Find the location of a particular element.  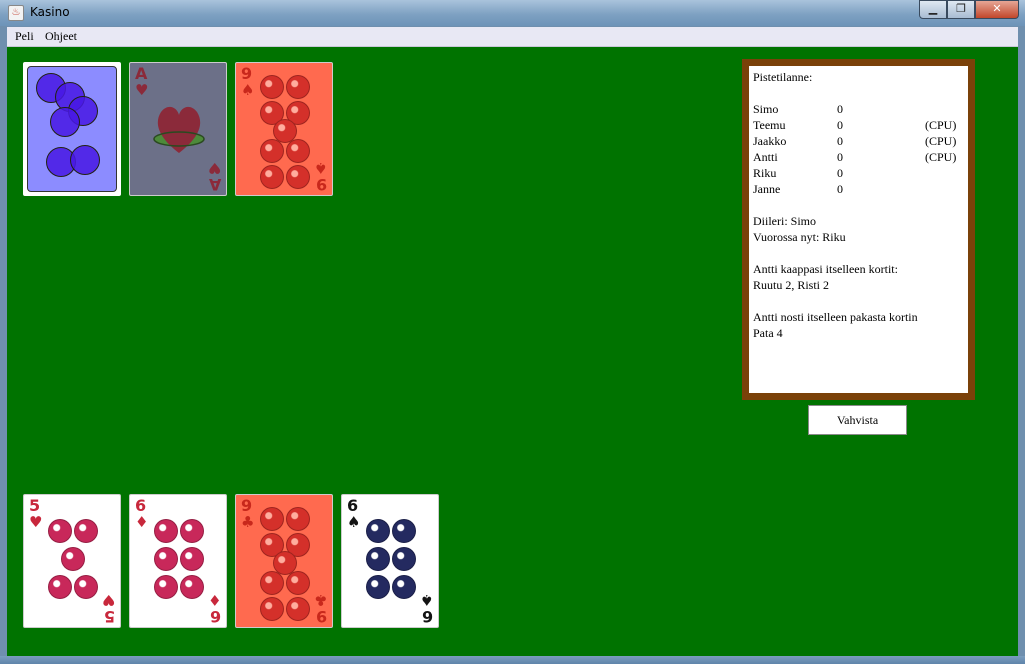

title-bar: ♨ Kasino ▁ ❐ ✕ is located at coordinates (512, 13).